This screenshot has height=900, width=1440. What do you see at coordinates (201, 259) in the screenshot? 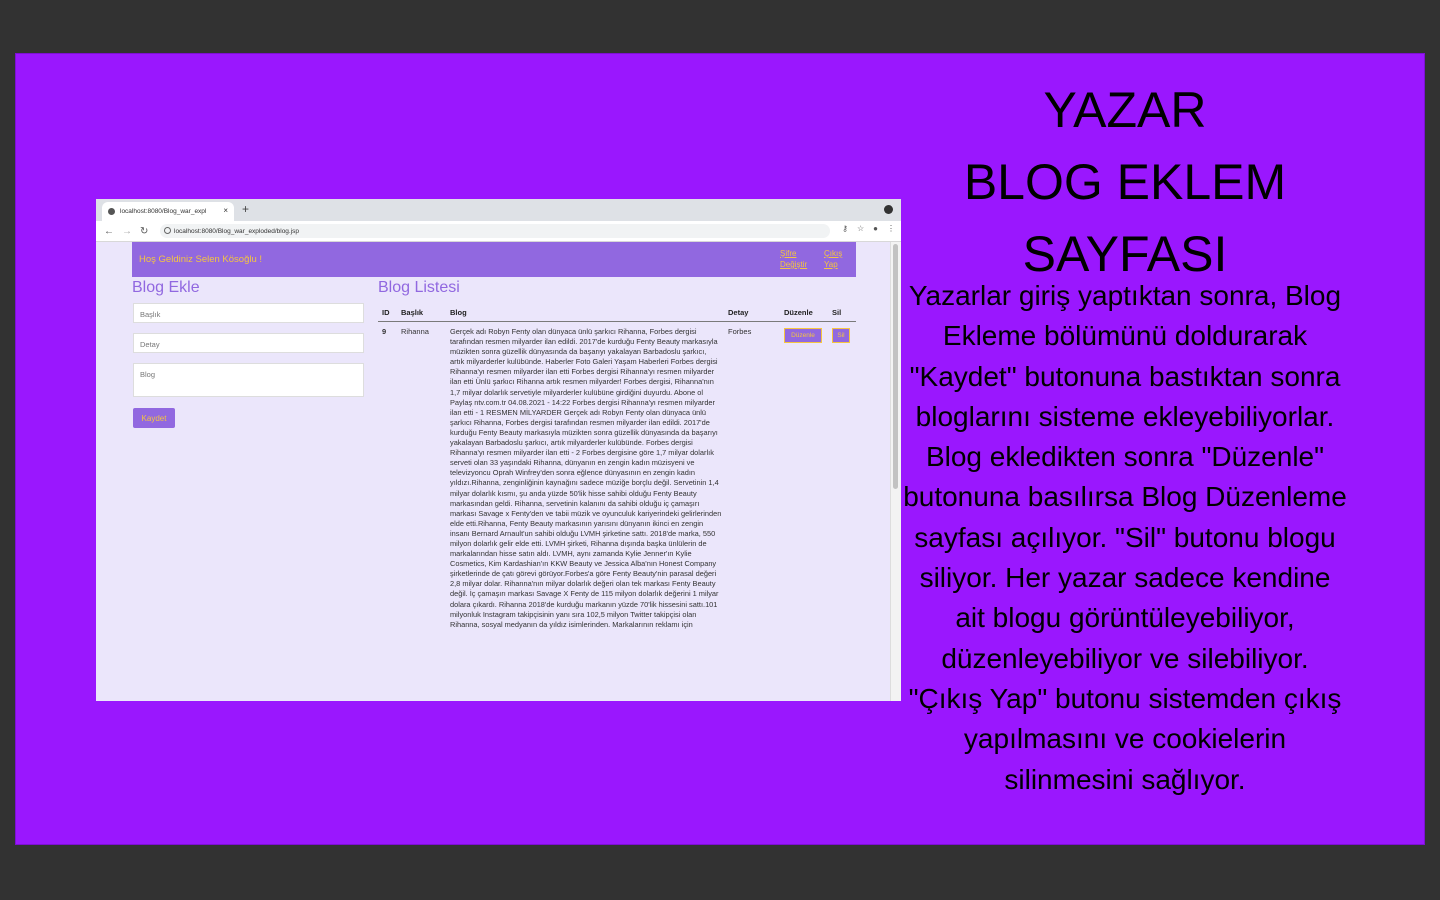
I see `welcome-text: Hoş Geldiniz Selen Kösoğlu !` at bounding box center [201, 259].